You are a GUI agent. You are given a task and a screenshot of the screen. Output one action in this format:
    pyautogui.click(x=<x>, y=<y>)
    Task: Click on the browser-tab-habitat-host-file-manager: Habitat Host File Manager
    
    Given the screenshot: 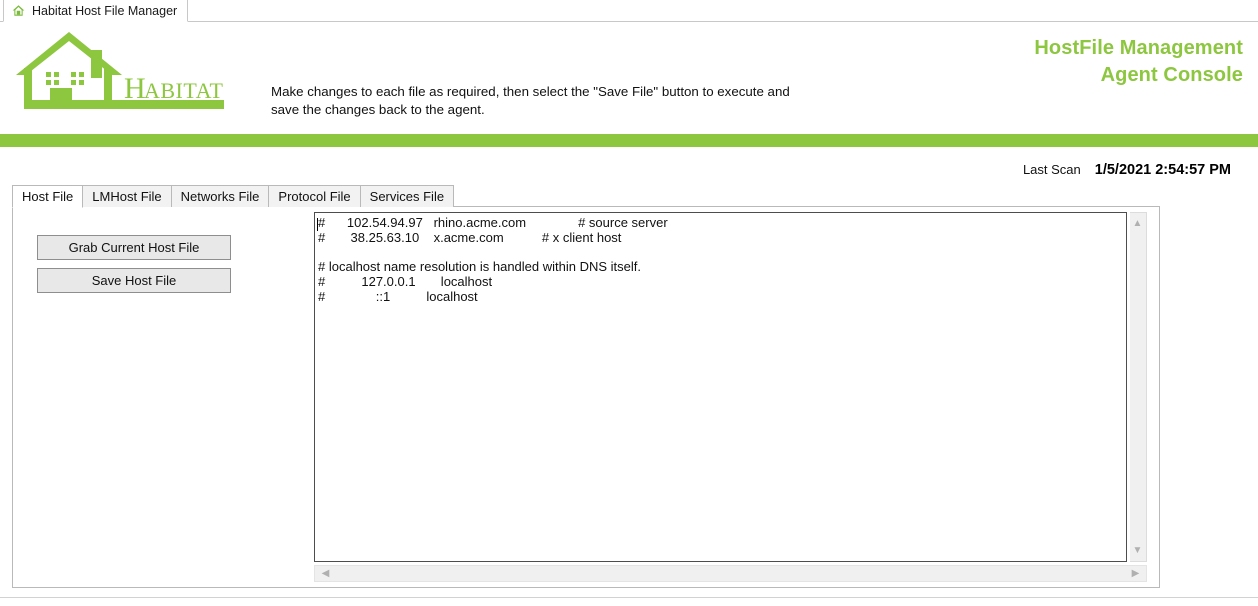 What is the action you would take?
    pyautogui.click(x=96, y=11)
    